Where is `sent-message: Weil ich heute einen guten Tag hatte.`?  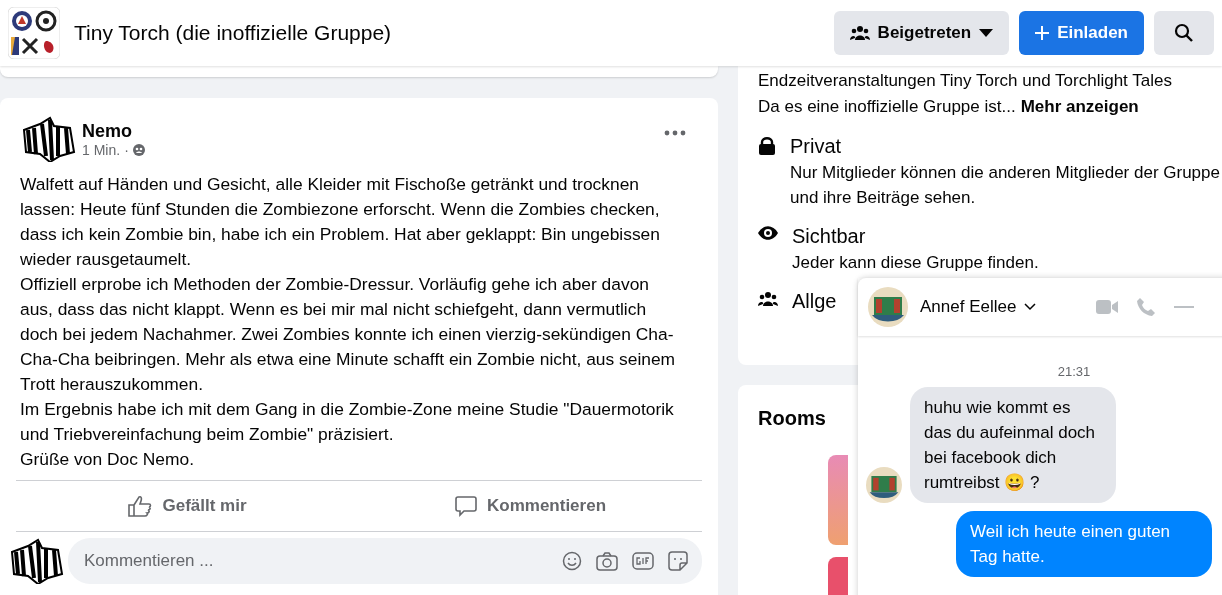 sent-message: Weil ich heute einen guten Tag hatte. is located at coordinates (1084, 544).